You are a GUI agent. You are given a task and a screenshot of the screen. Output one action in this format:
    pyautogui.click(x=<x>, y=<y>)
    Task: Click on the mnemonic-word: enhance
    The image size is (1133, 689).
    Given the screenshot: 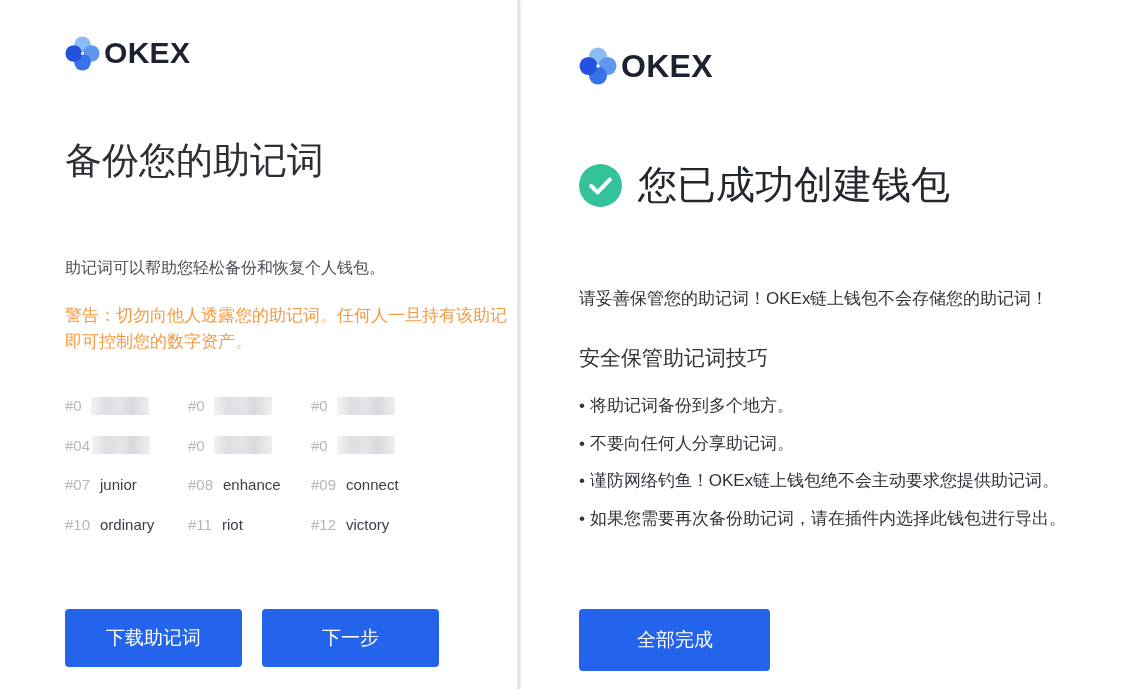 What is the action you would take?
    pyautogui.click(x=252, y=485)
    